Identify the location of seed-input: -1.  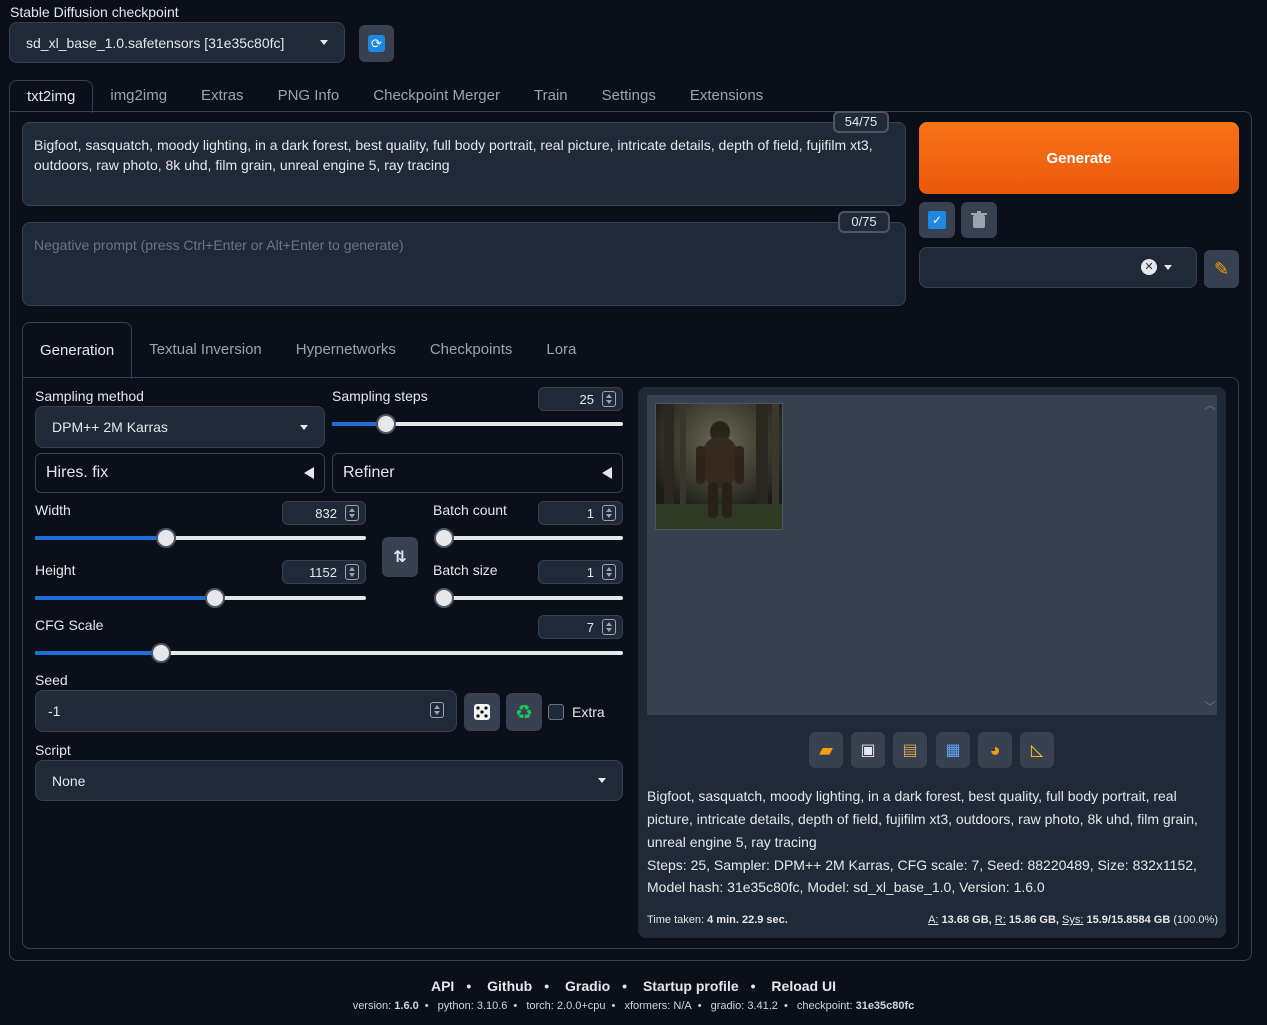
(246, 711).